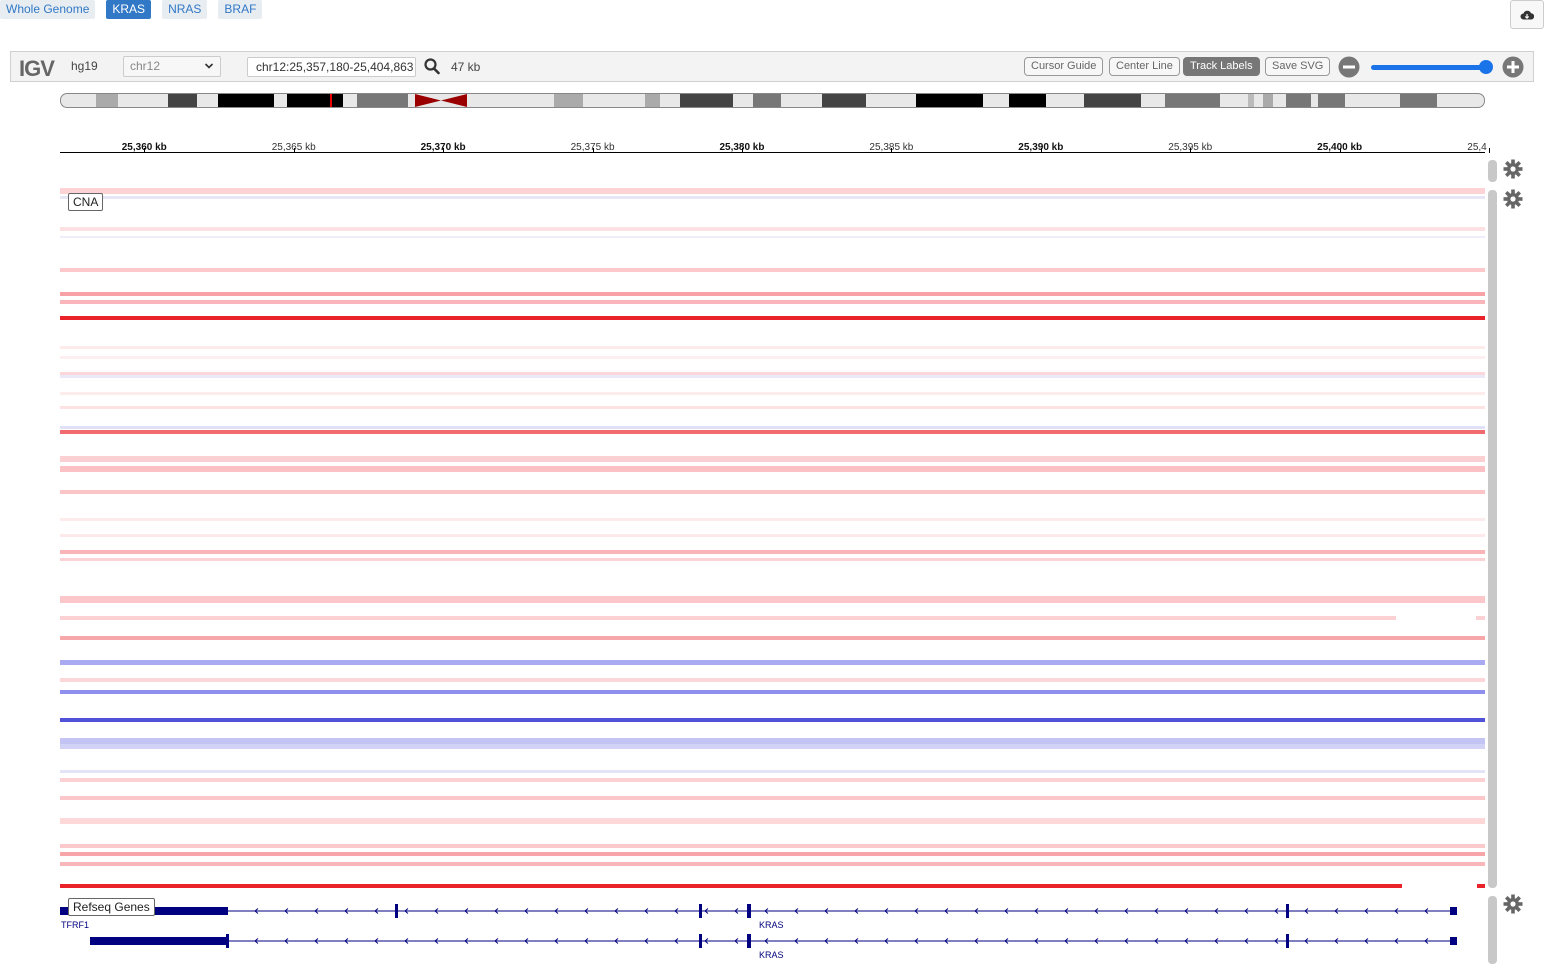 Image resolution: width=1545 pixels, height=969 pixels. I want to click on cloud-download-icon, so click(1527, 14).